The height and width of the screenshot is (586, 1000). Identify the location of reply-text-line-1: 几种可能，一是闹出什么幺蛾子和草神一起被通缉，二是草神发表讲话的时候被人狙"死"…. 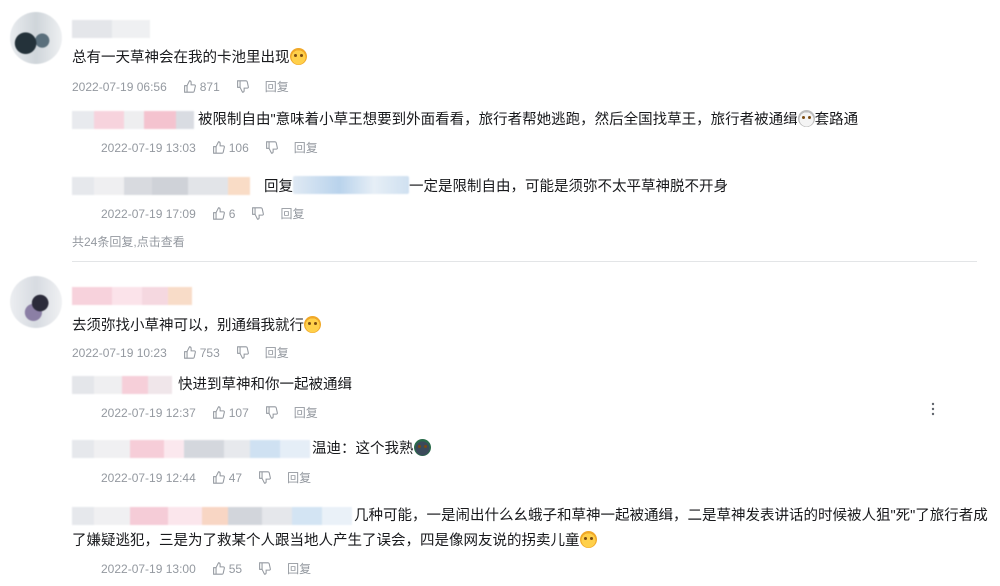
(671, 516).